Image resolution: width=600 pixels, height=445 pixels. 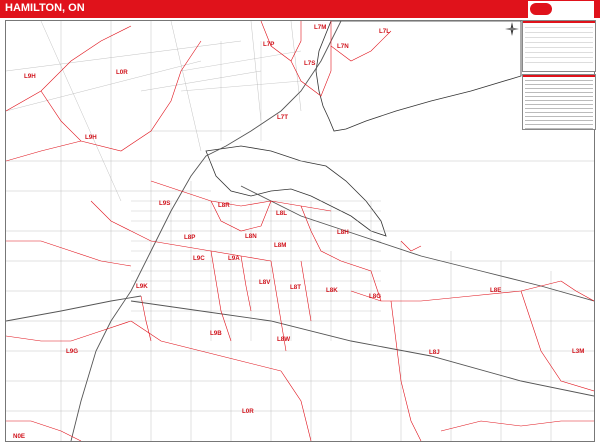 What do you see at coordinates (309, 63) in the screenshot?
I see `zone-label: L7S` at bounding box center [309, 63].